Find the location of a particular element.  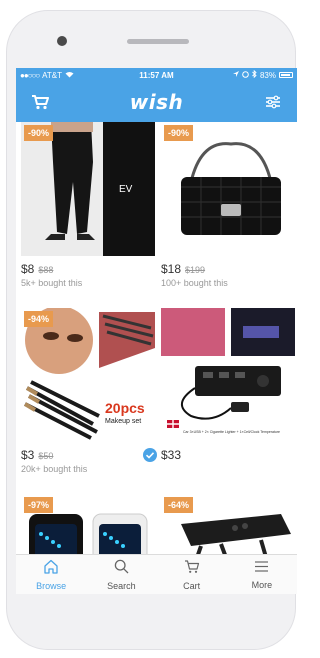

tab-search: Search is located at coordinates (121, 574).